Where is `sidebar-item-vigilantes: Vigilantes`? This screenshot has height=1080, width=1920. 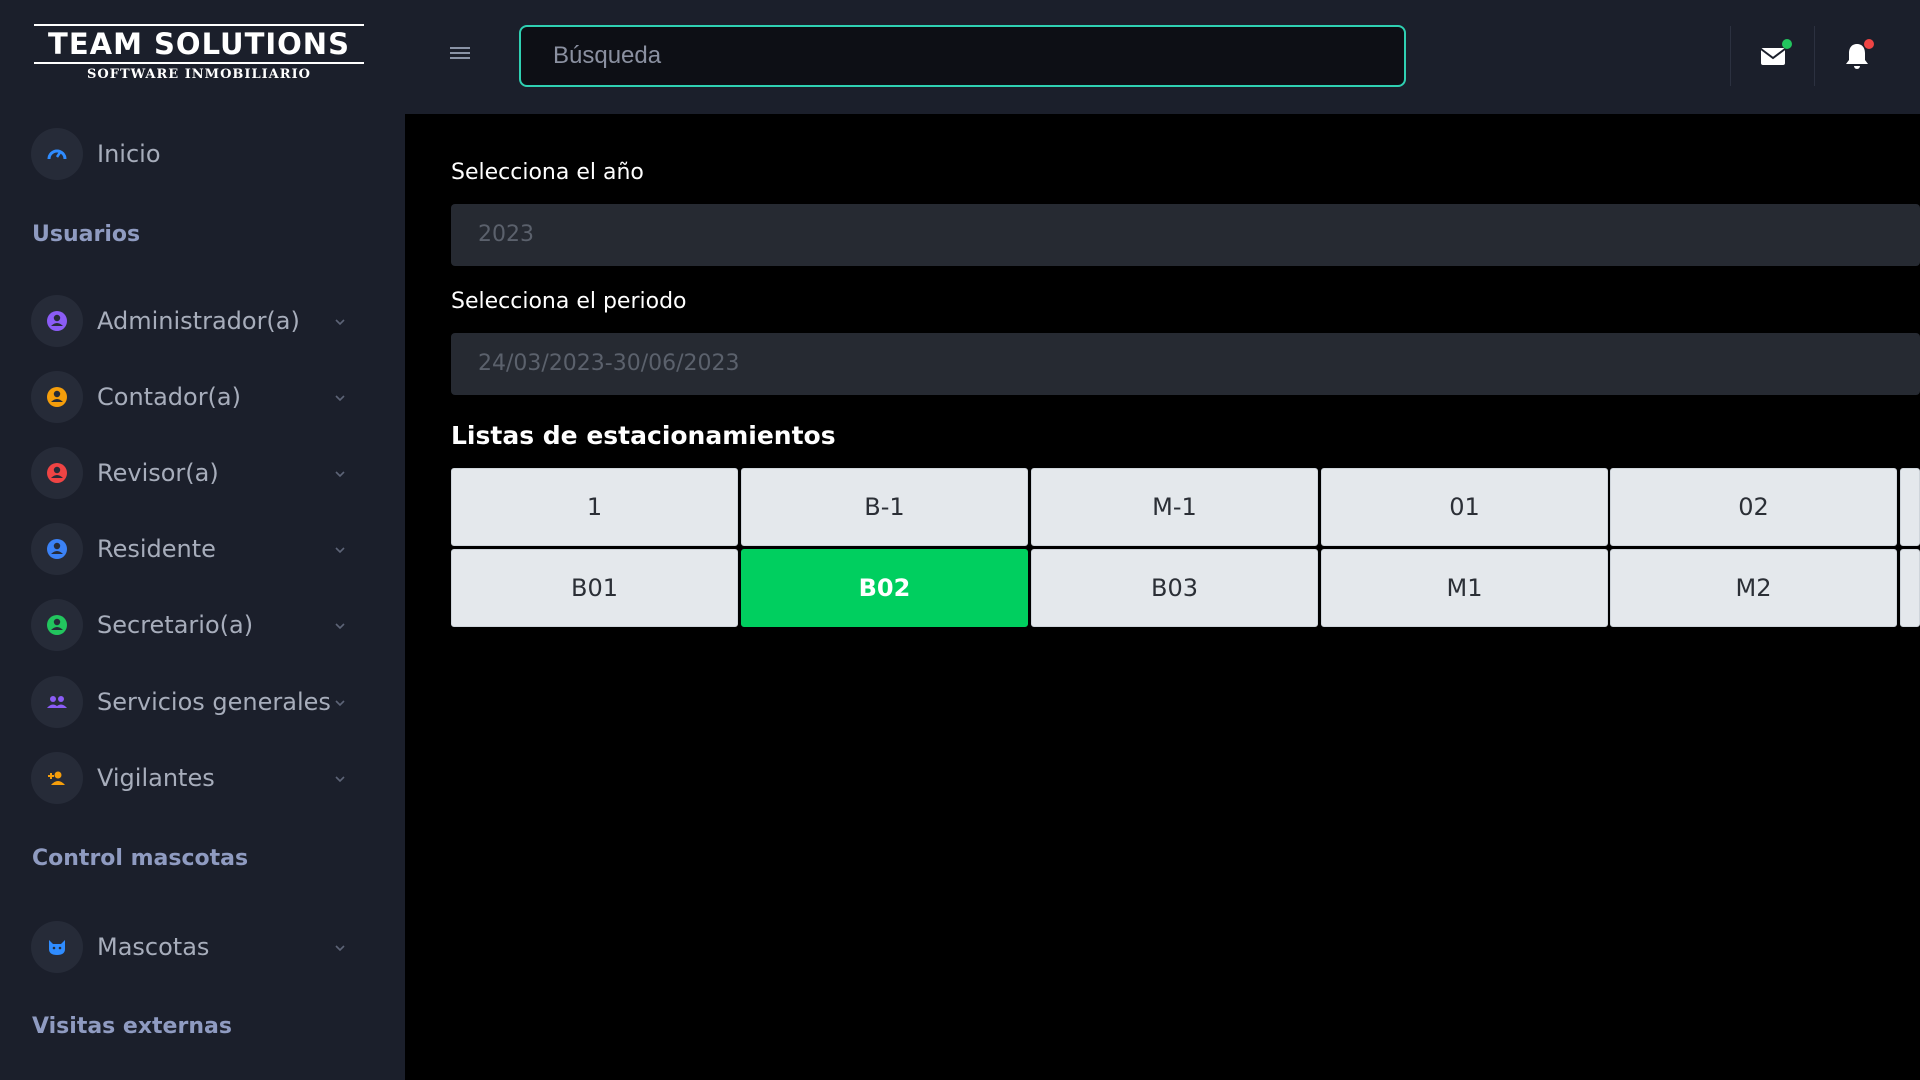
sidebar-item-vigilantes: Vigilantes is located at coordinates (196, 778).